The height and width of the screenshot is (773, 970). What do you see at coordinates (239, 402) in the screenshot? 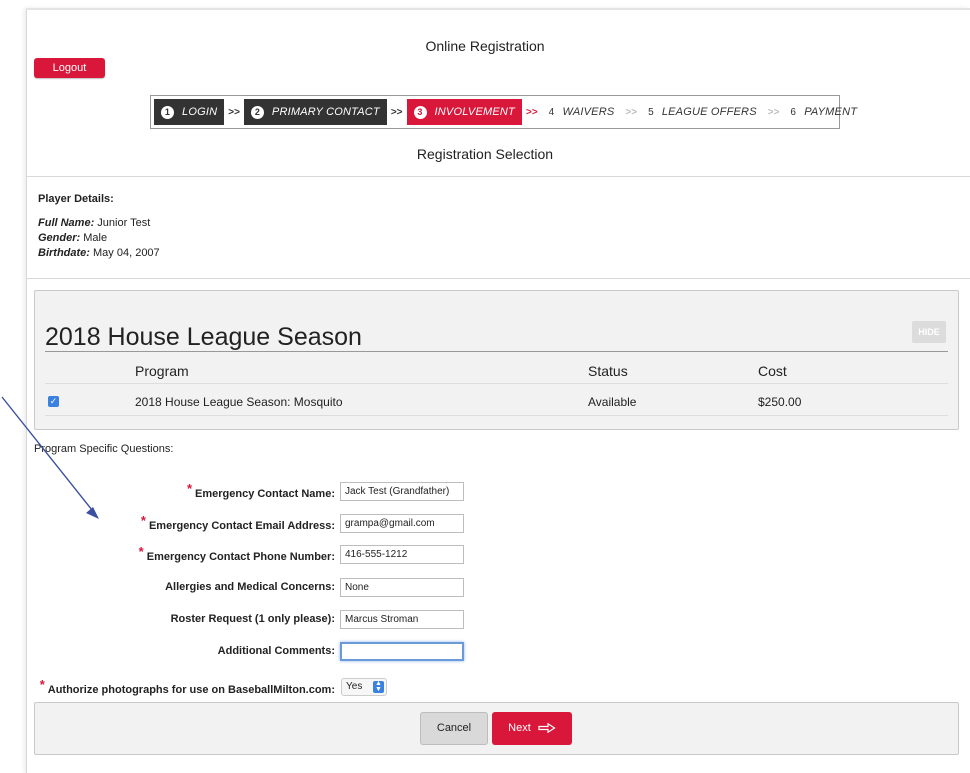
I see `table-row-program: 2018 House League Season: Mosquito` at bounding box center [239, 402].